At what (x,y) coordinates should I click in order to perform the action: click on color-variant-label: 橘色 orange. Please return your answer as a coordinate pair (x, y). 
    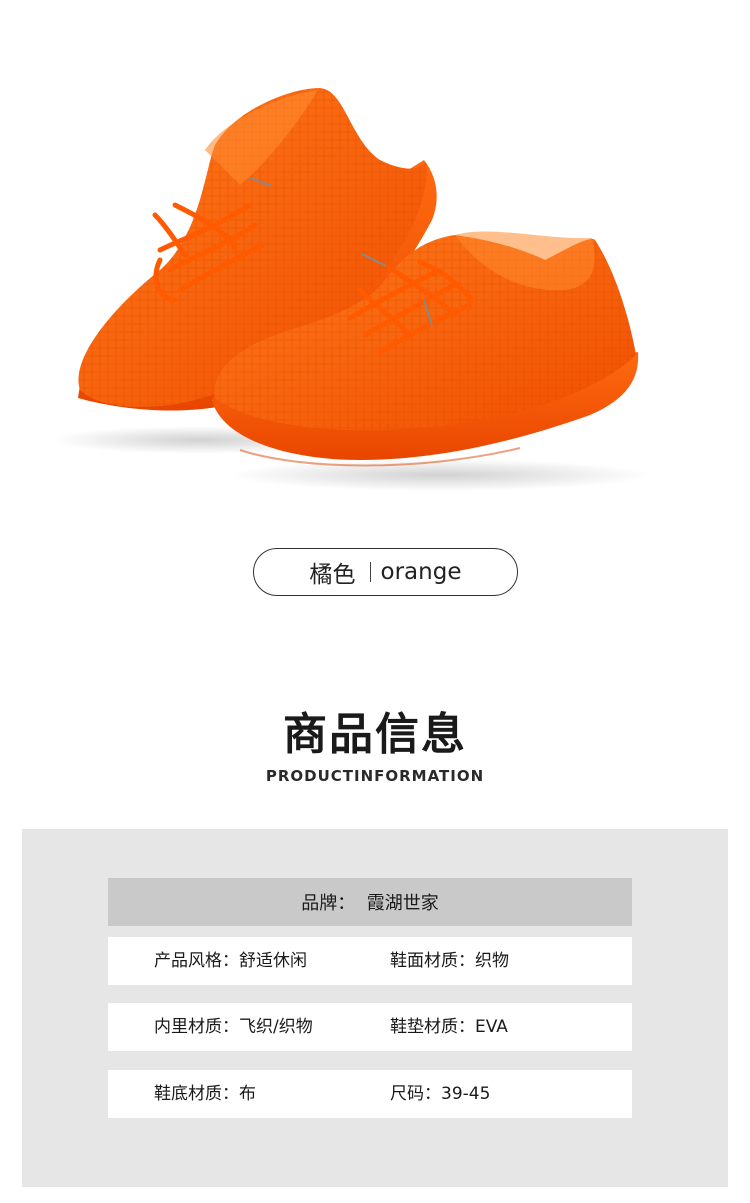
    Looking at the image, I should click on (385, 572).